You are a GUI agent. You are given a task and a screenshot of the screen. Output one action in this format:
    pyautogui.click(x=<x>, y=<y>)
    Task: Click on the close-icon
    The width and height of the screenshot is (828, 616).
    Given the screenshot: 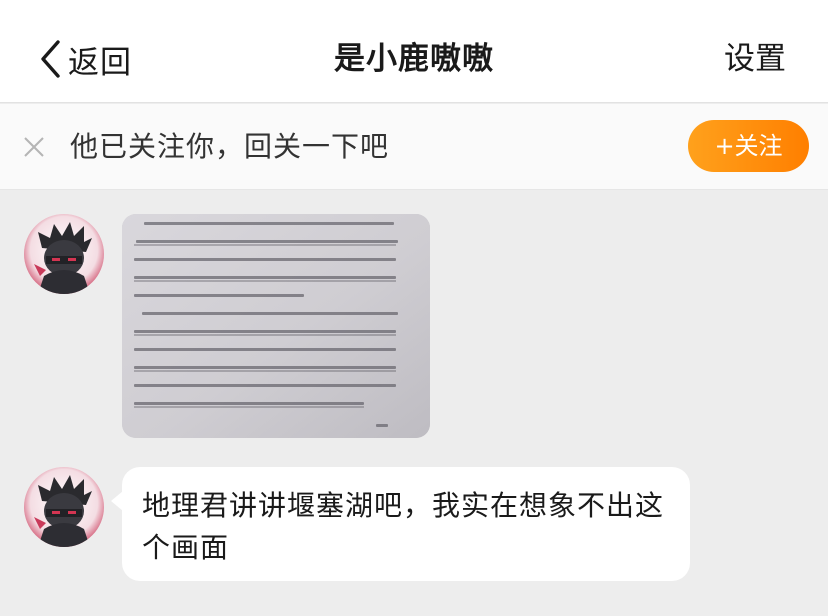 What is the action you would take?
    pyautogui.click(x=34, y=147)
    